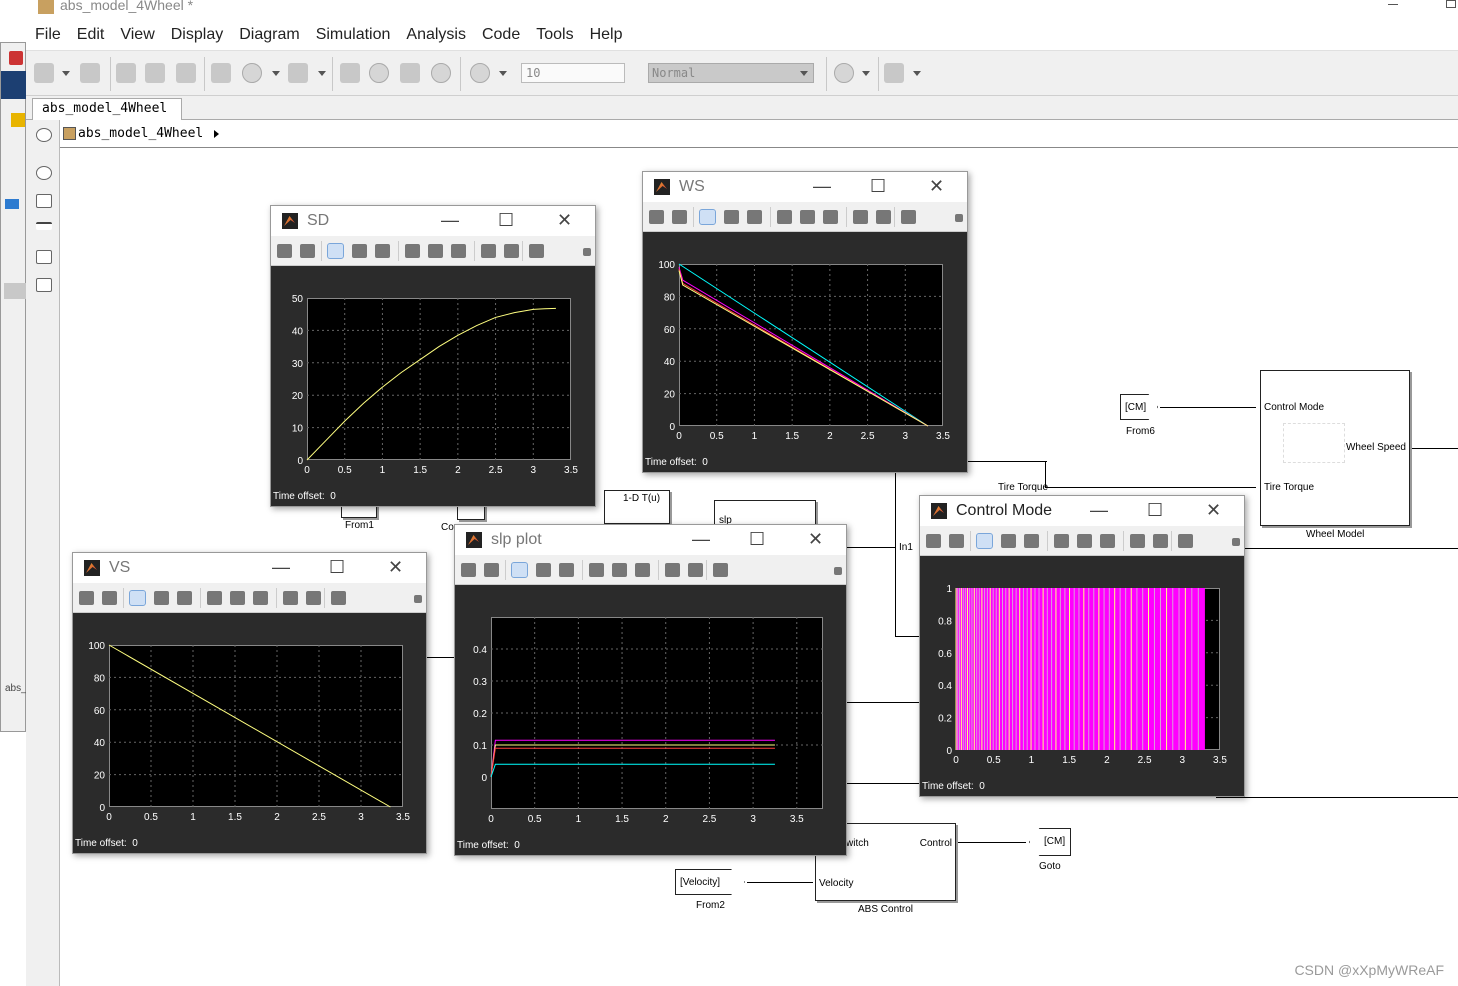 Image resolution: width=1458 pixels, height=986 pixels. Describe the element at coordinates (107, 109) in the screenshot. I see `tab-model: abs_model_4Wheel` at that location.